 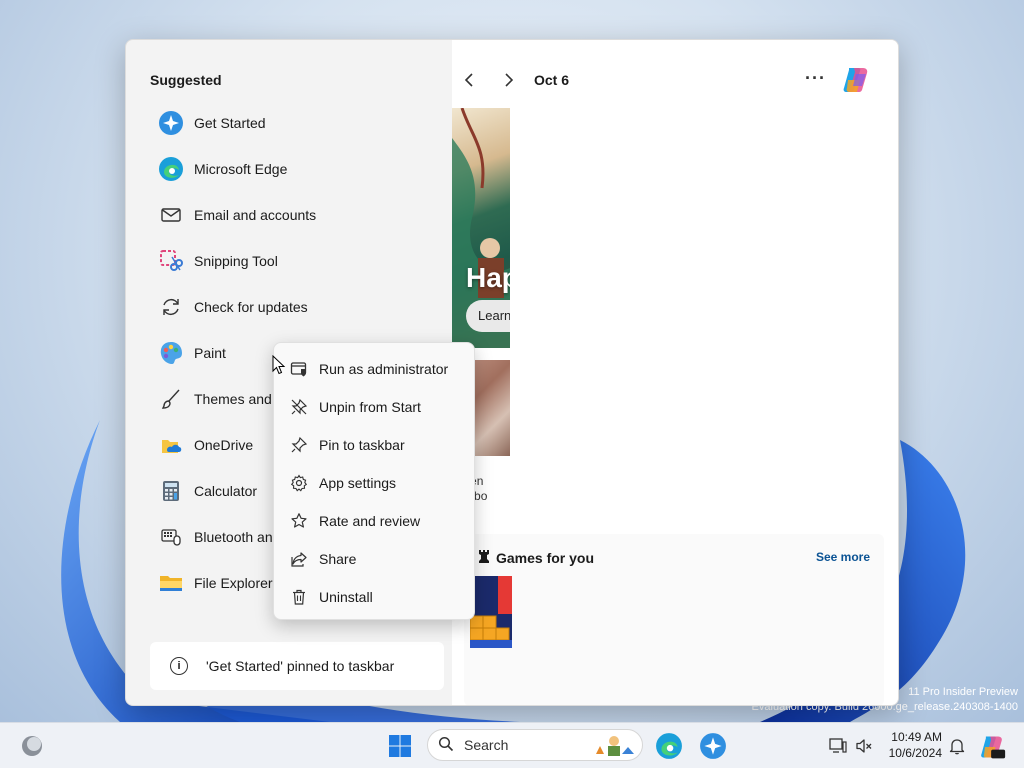 I want to click on menu-item-label: Rate and review, so click(x=370, y=521).